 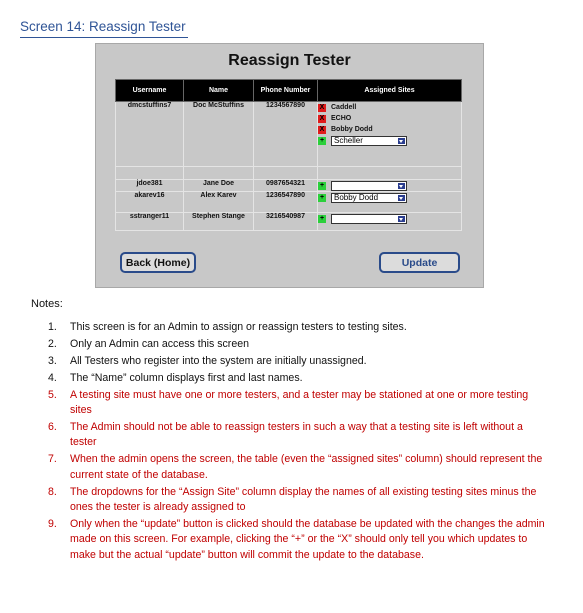 I want to click on dropdown-value: Bobby Dodd, so click(x=356, y=197).